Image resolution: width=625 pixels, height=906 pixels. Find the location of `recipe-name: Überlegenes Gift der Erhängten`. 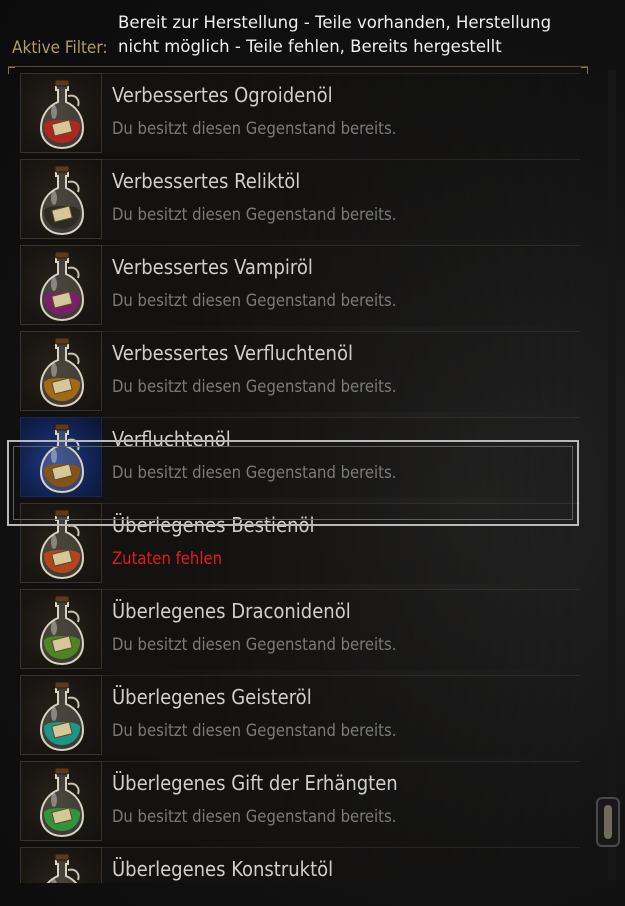

recipe-name: Überlegenes Gift der Erhängten is located at coordinates (255, 783).